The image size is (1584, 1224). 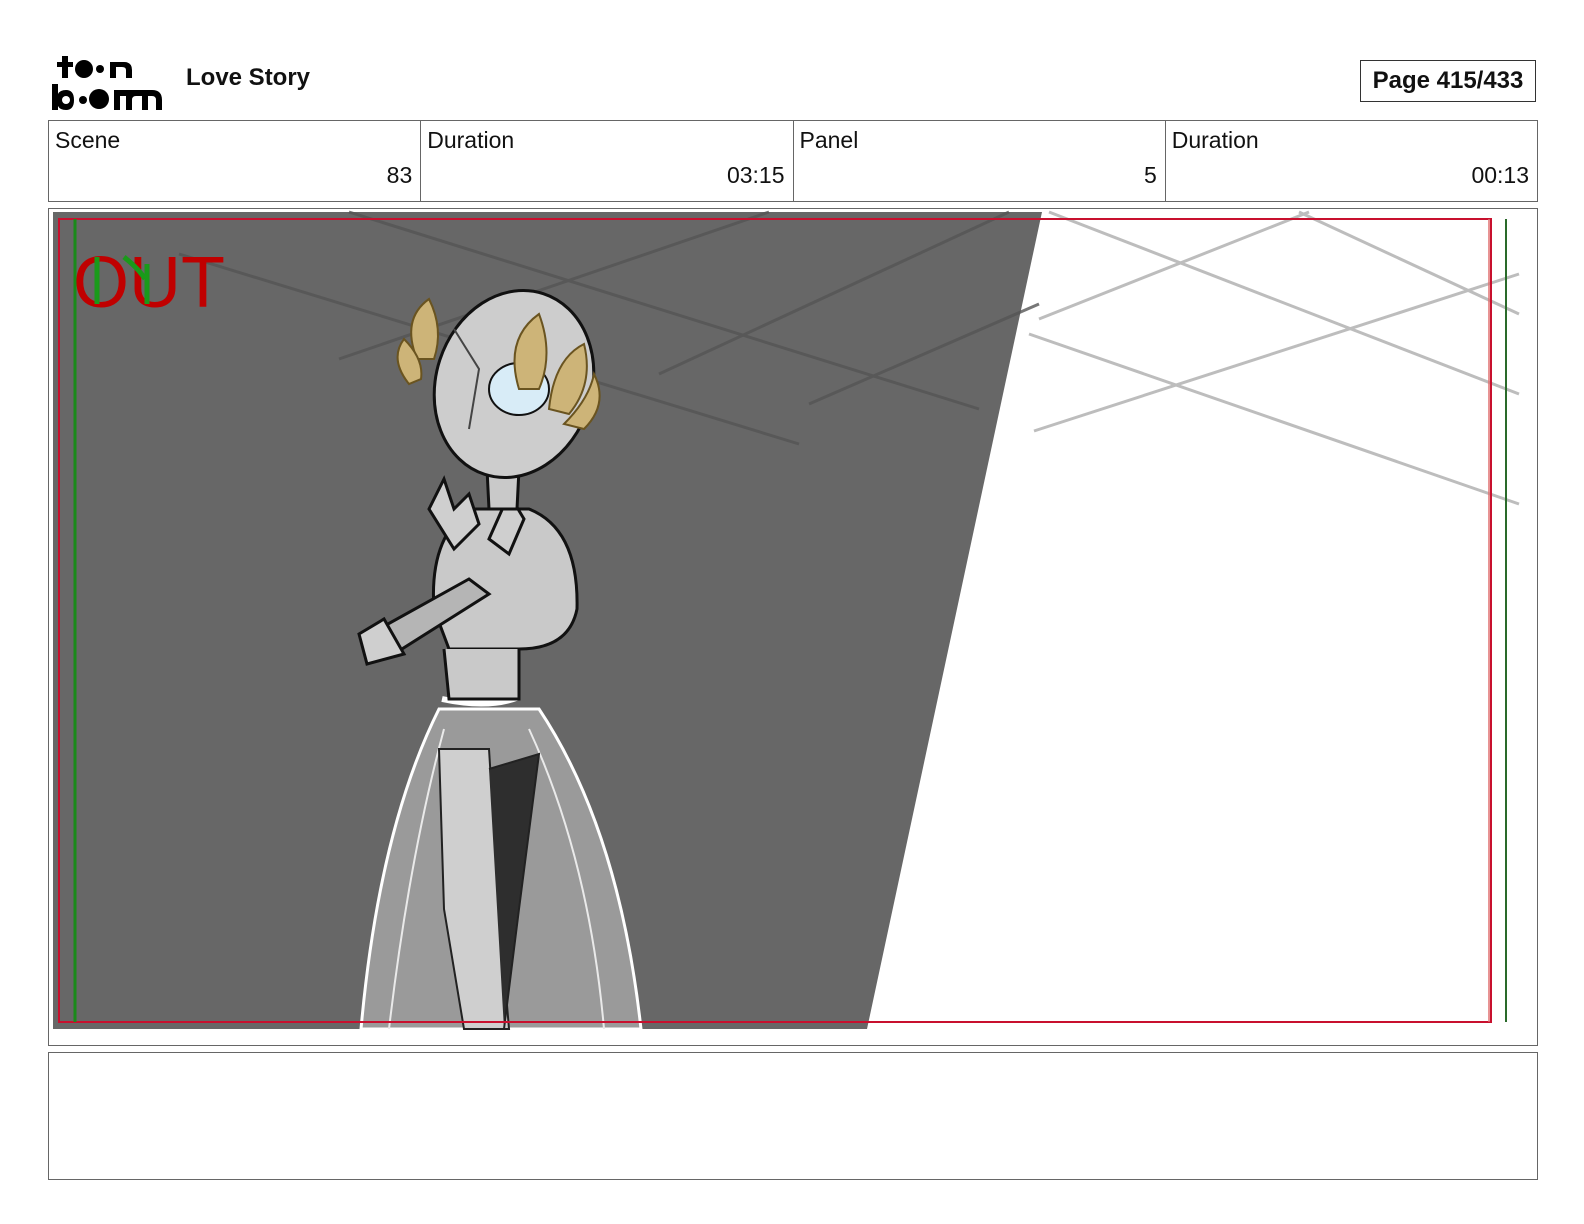 I want to click on scene-duration-cell: Duration 03:15, so click(x=607, y=161).